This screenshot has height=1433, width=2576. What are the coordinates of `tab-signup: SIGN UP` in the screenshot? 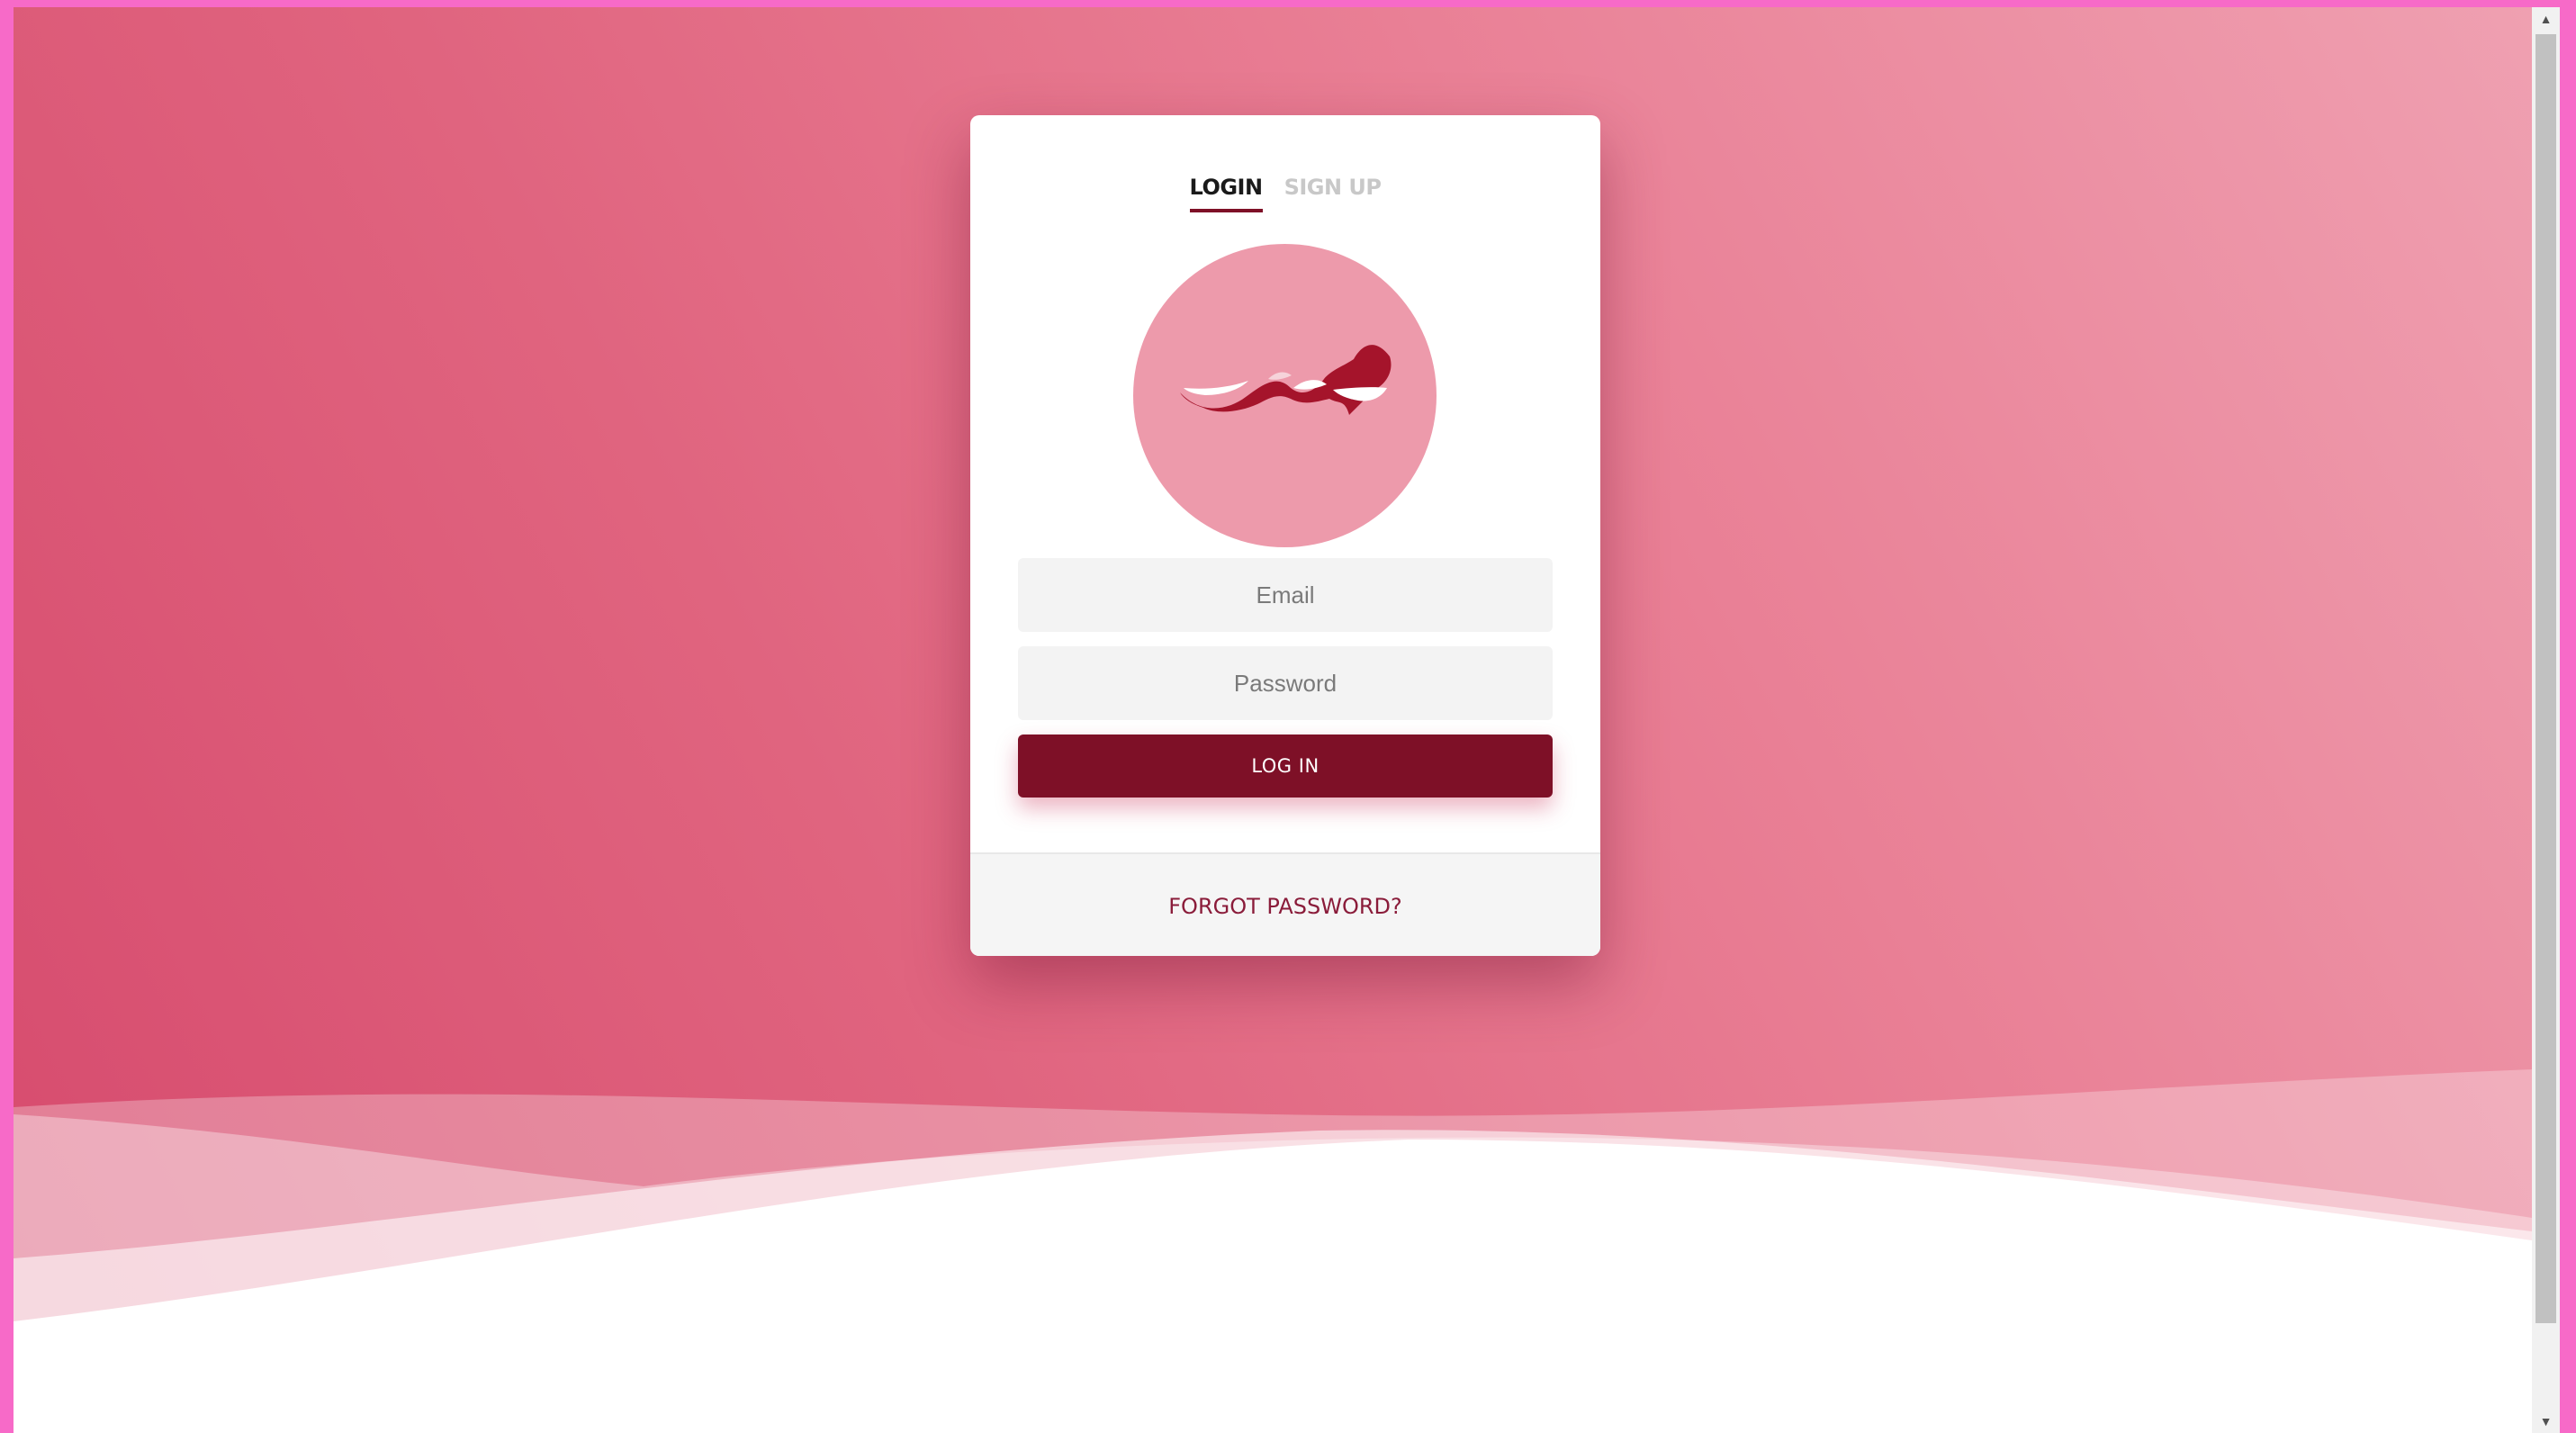 It's located at (1333, 193).